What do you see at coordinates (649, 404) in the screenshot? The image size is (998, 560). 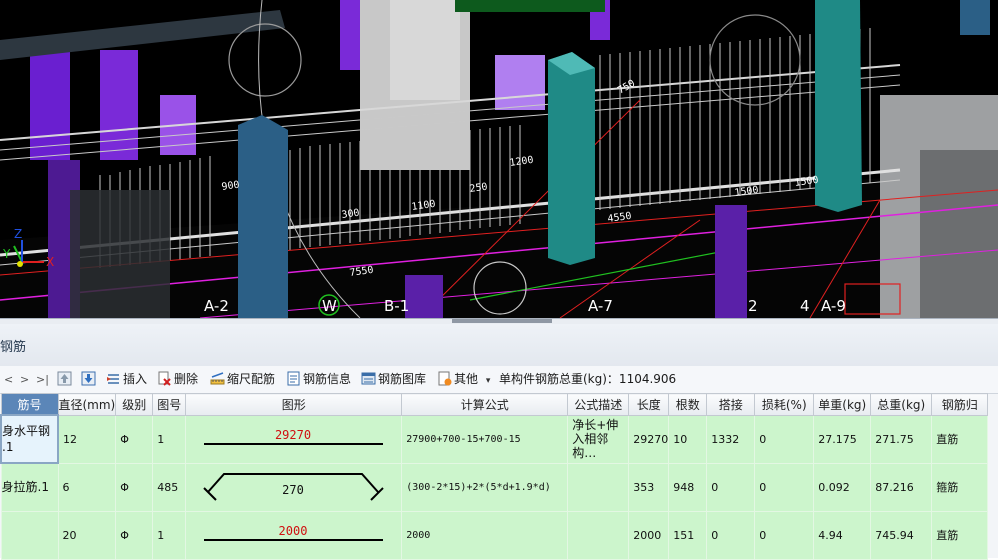 I see `col-header-length: 长度` at bounding box center [649, 404].